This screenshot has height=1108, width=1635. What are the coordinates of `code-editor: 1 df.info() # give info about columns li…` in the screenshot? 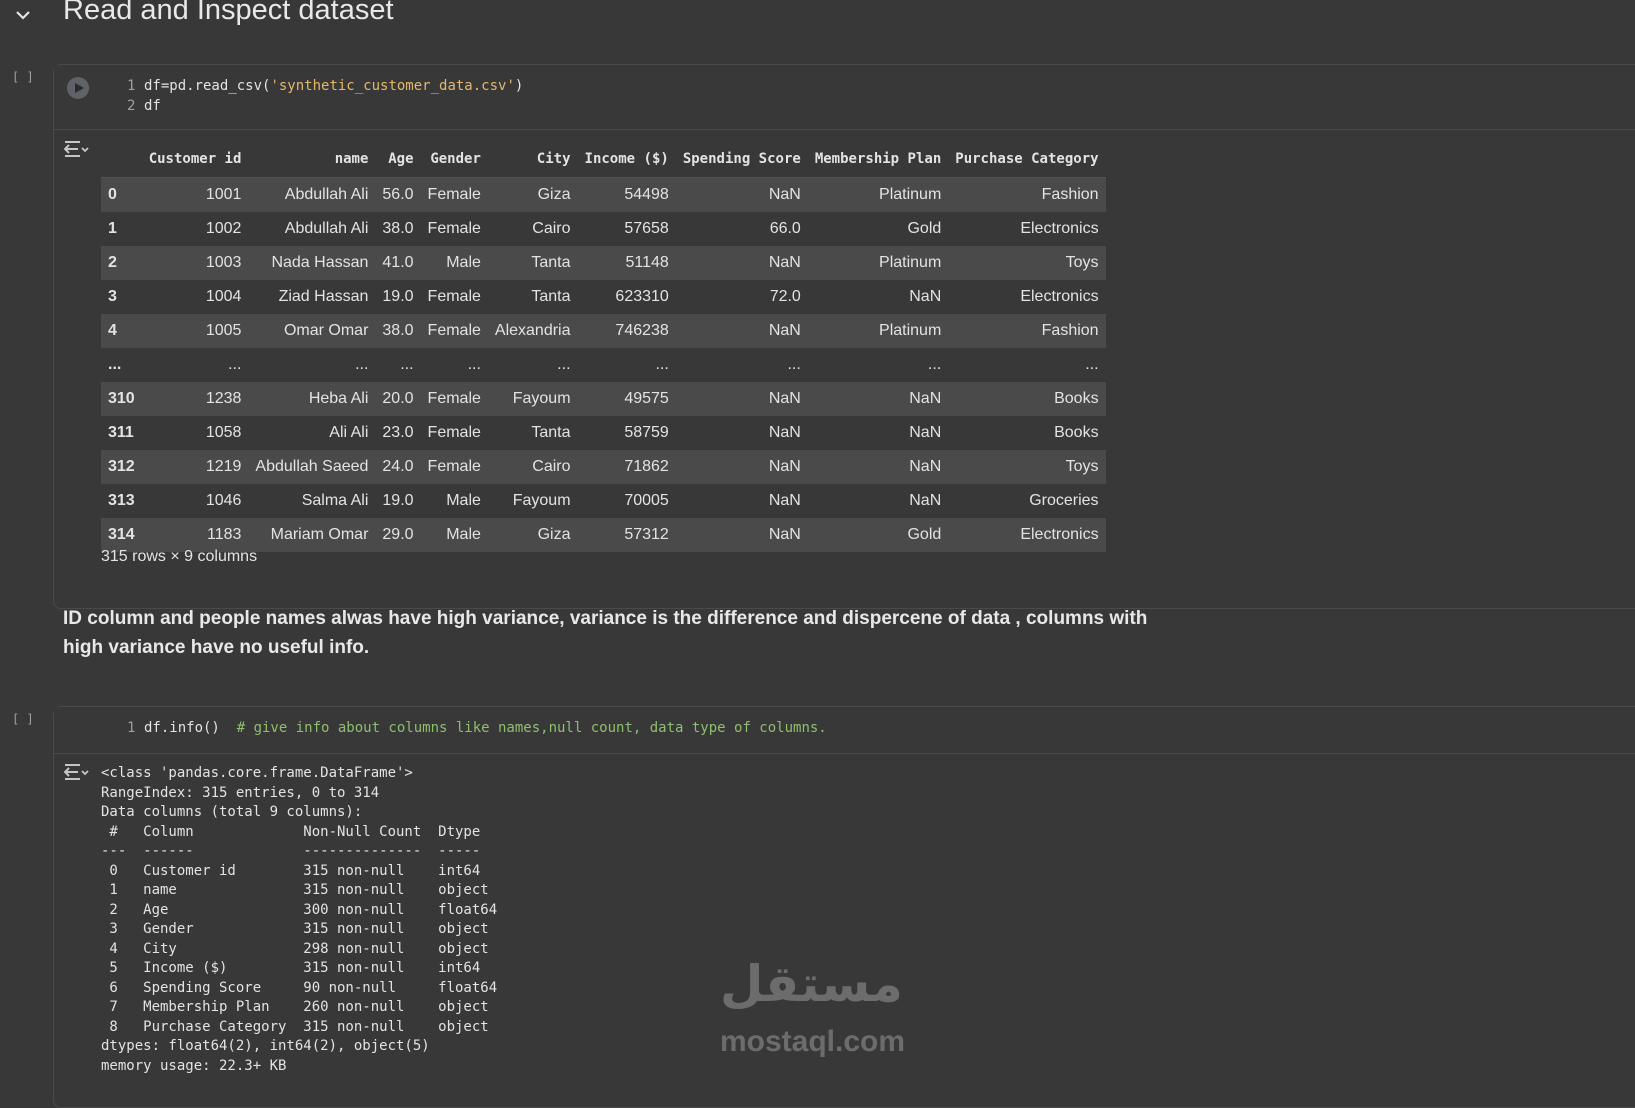 It's located at (844, 730).